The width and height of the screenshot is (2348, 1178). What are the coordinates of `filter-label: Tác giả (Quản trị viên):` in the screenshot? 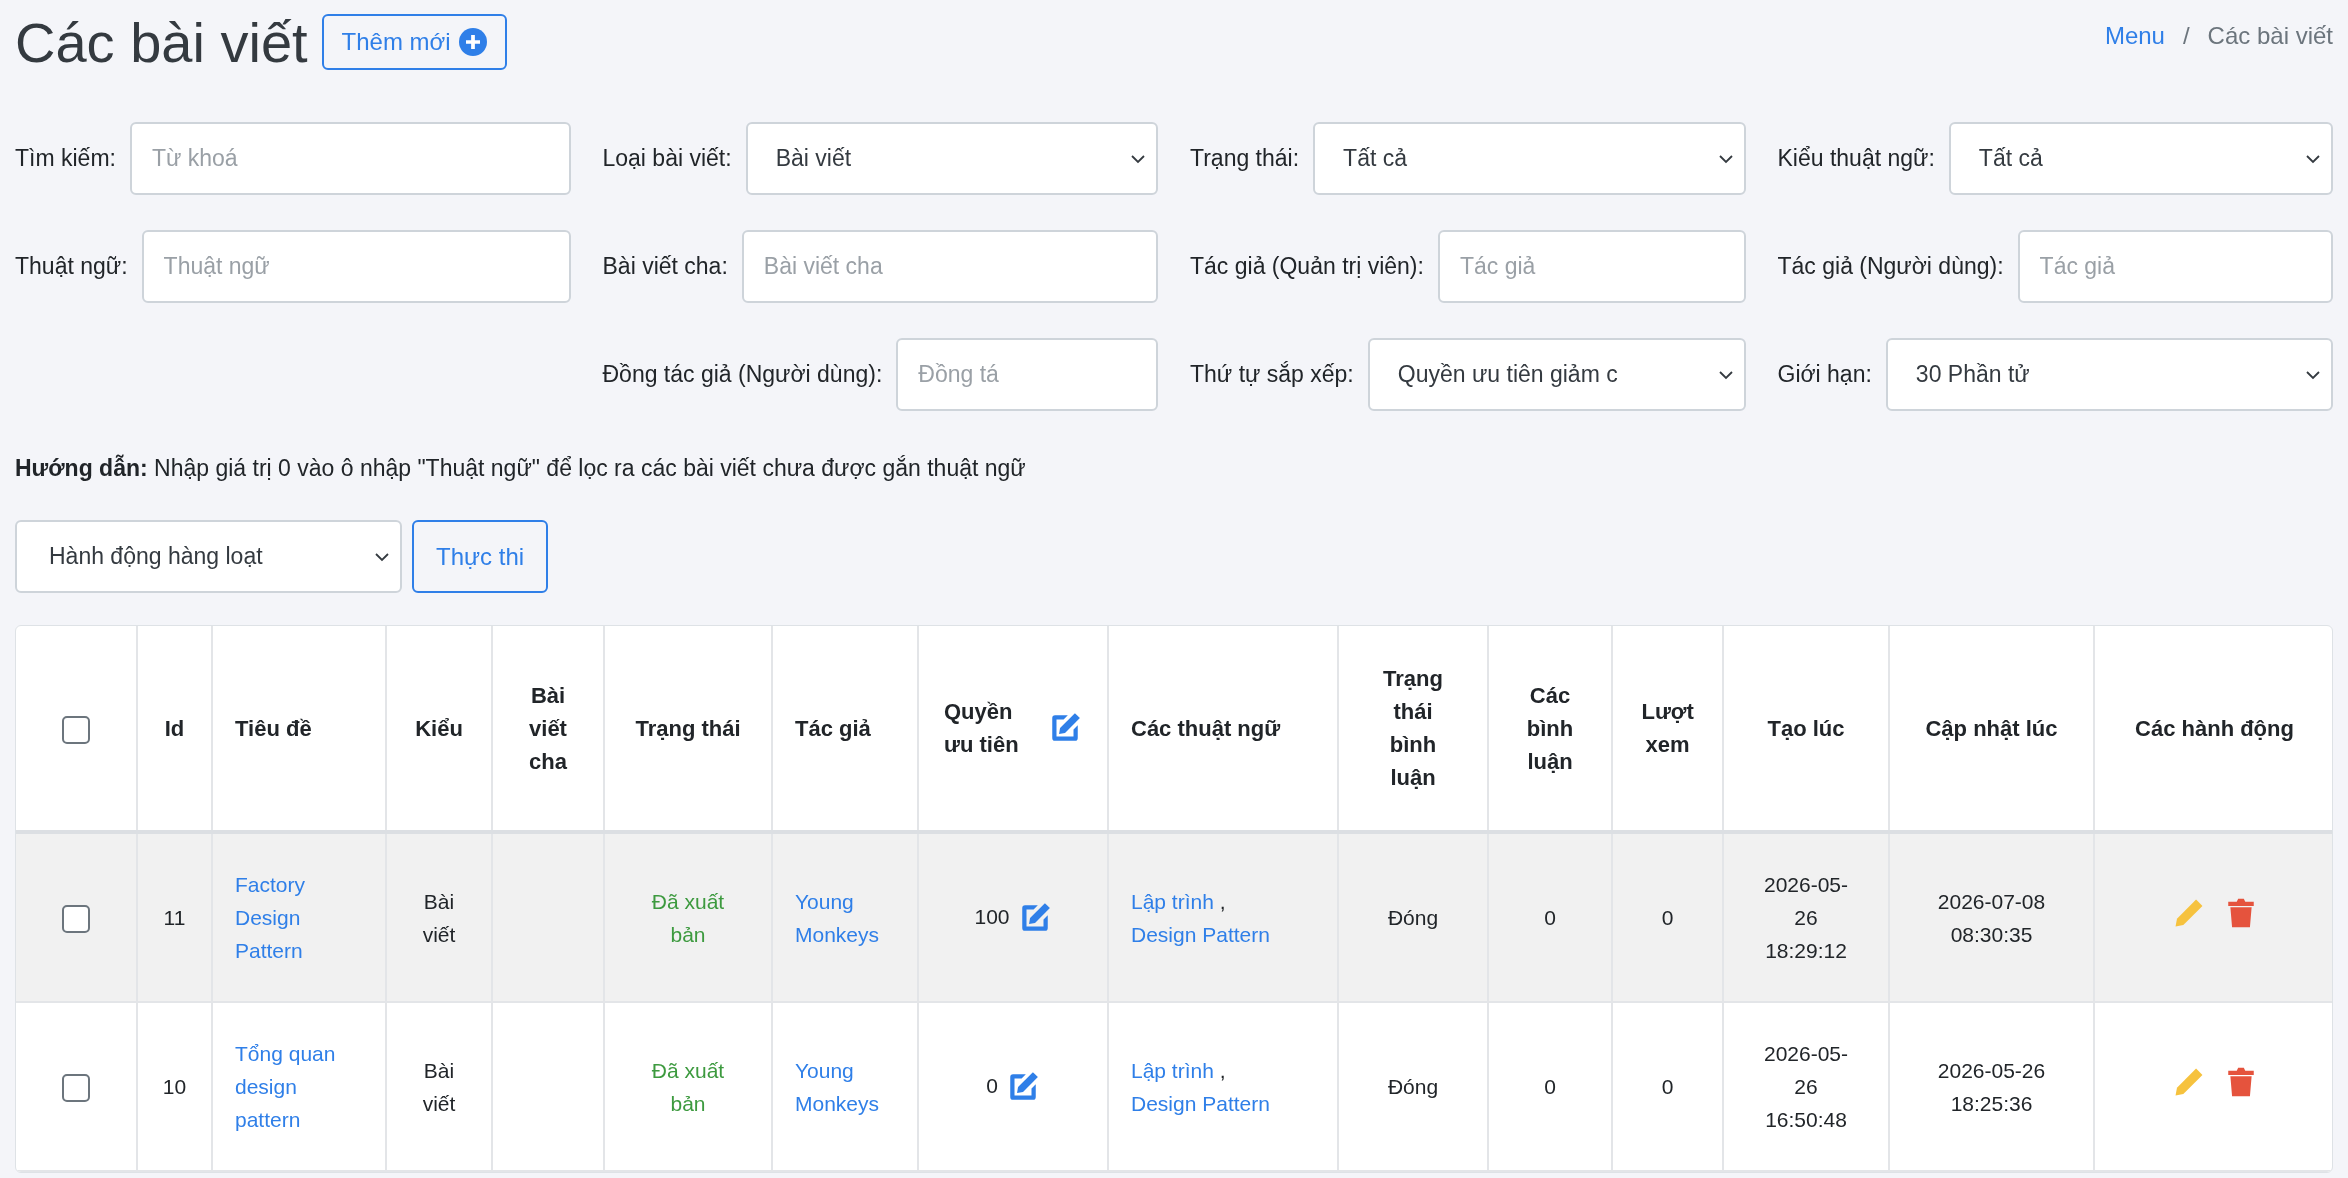 It's located at (1307, 266).